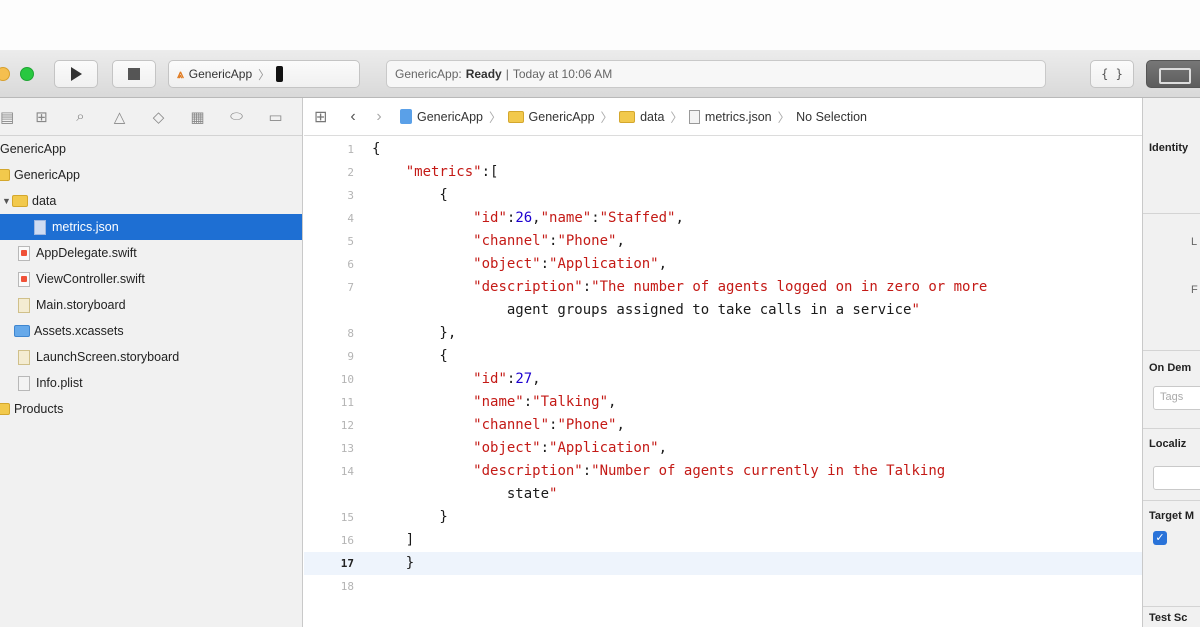 The image size is (1200, 627). Describe the element at coordinates (350, 149) in the screenshot. I see `line-number: 1` at that location.